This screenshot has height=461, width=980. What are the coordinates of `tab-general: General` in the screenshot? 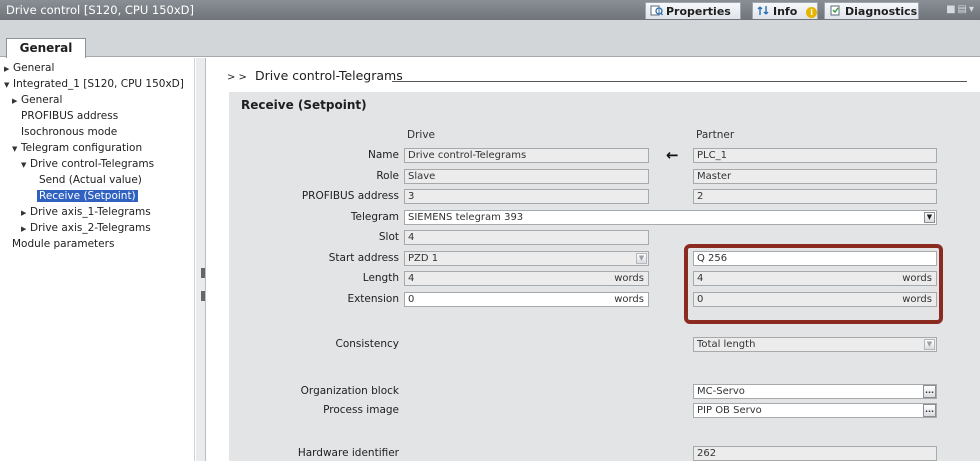 It's located at (46, 48).